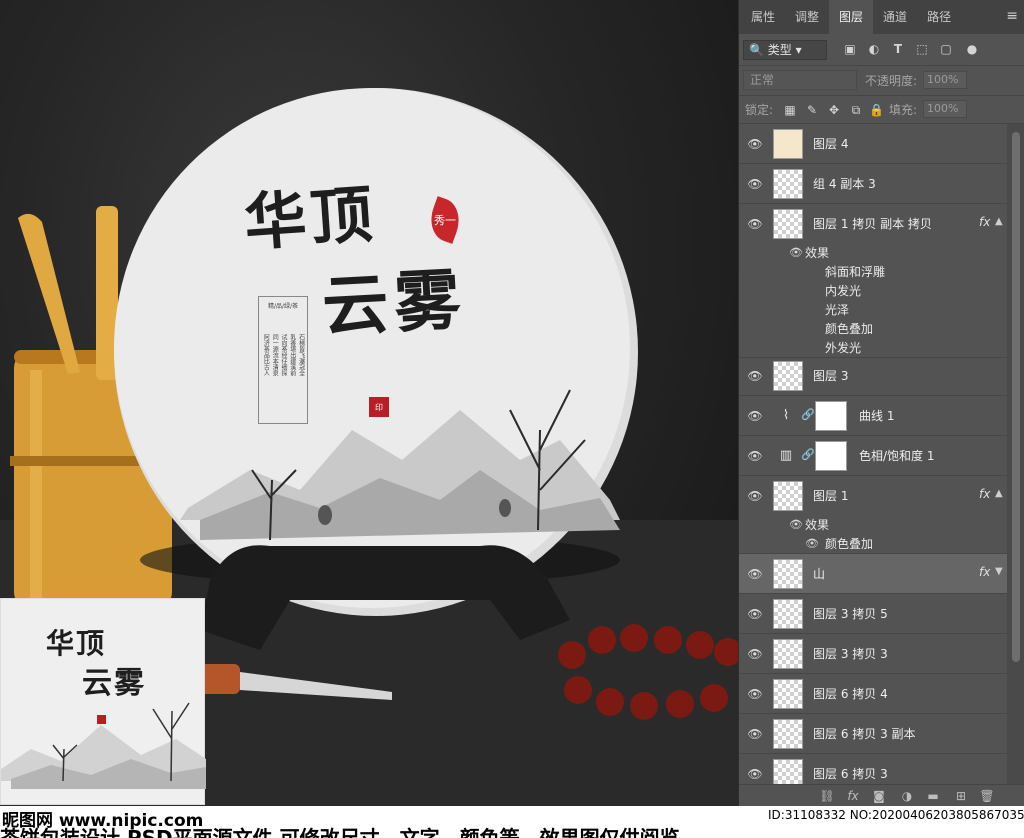 Image resolution: width=1024 pixels, height=838 pixels. Describe the element at coordinates (874, 49) in the screenshot. I see `adjustment-filter-icon: ◐` at that location.